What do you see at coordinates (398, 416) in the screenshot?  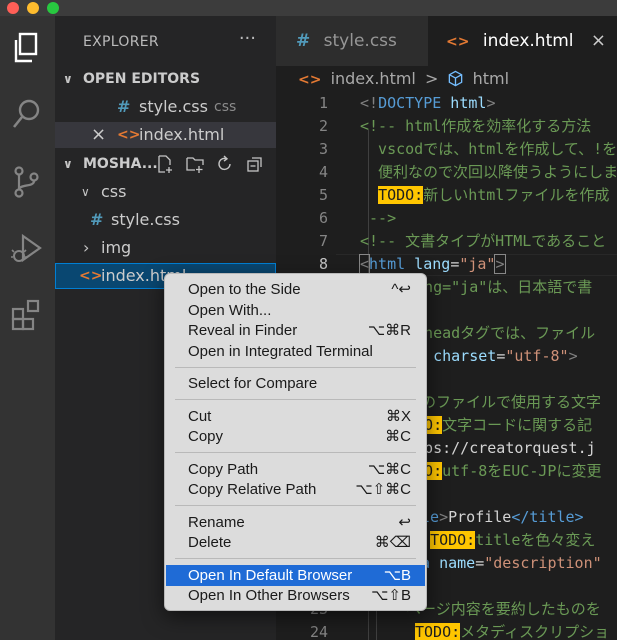 I see `menu-item-shortcut: ⌘X` at bounding box center [398, 416].